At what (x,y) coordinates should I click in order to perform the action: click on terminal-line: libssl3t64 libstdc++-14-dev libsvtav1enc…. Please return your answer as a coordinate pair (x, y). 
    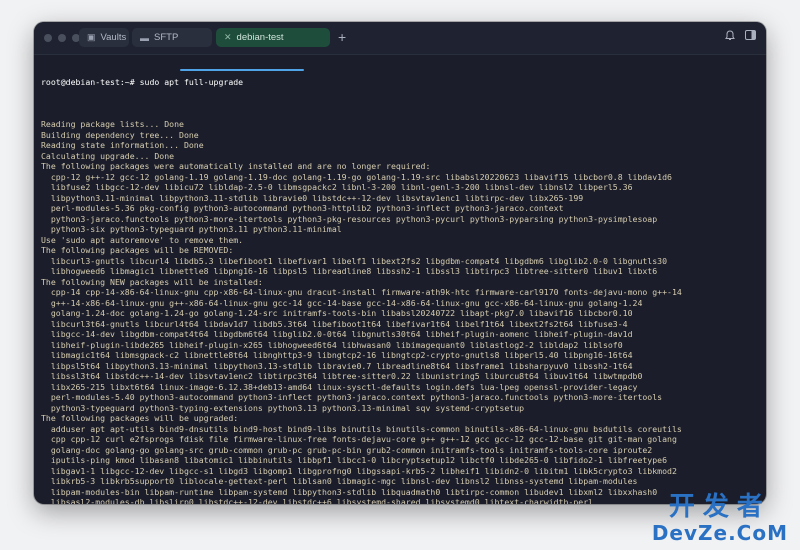
    Looking at the image, I should click on (342, 376).